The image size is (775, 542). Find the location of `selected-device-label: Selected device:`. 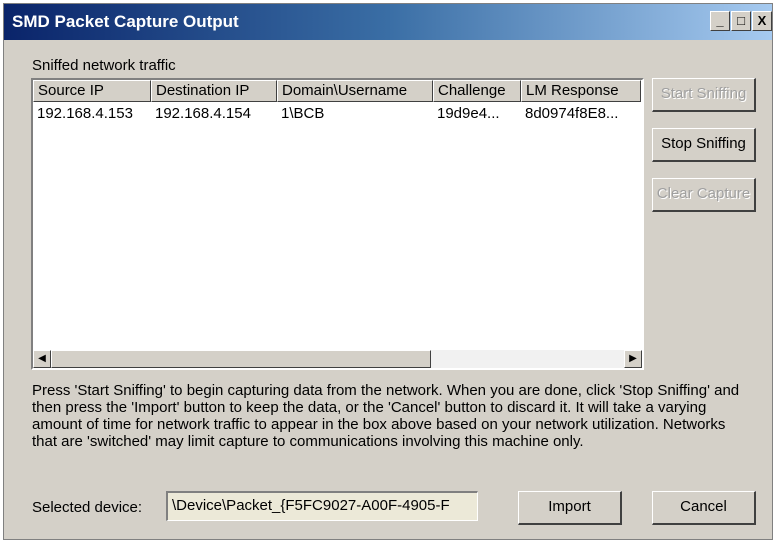

selected-device-label: Selected device: is located at coordinates (87, 507).